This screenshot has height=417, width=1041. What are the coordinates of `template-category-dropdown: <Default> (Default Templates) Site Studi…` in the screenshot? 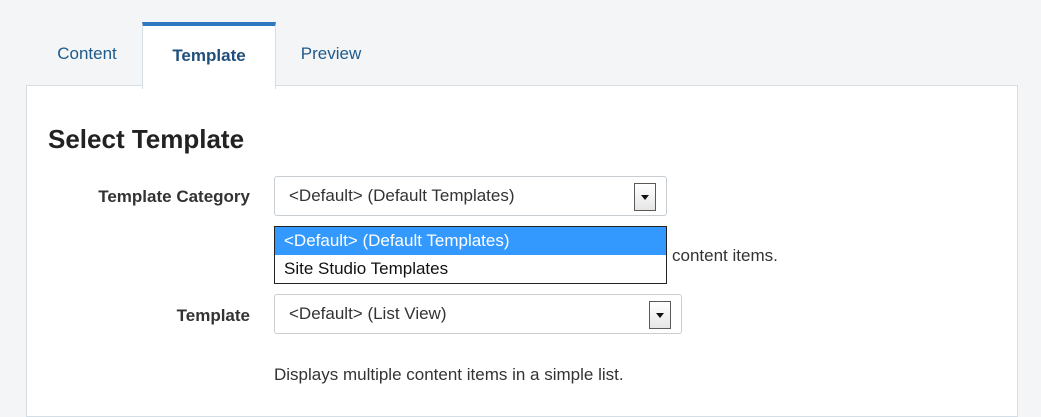 It's located at (470, 255).